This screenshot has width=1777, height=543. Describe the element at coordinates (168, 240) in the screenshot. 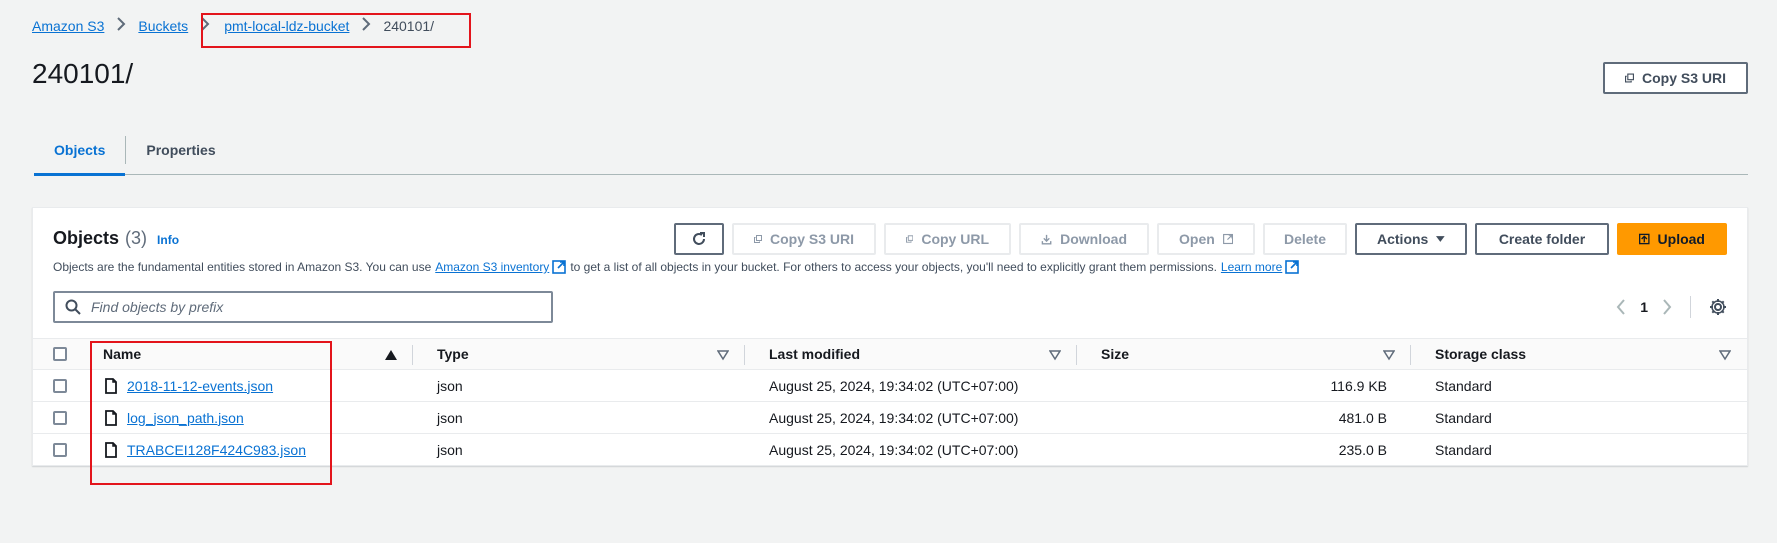

I see `info-link: Info` at that location.